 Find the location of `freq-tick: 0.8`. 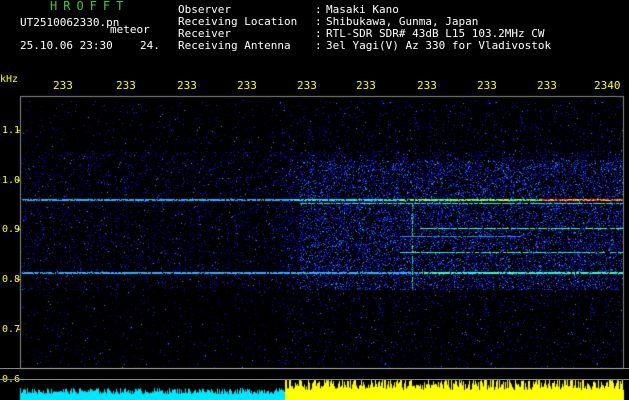

freq-tick: 0.8 is located at coordinates (11, 279).